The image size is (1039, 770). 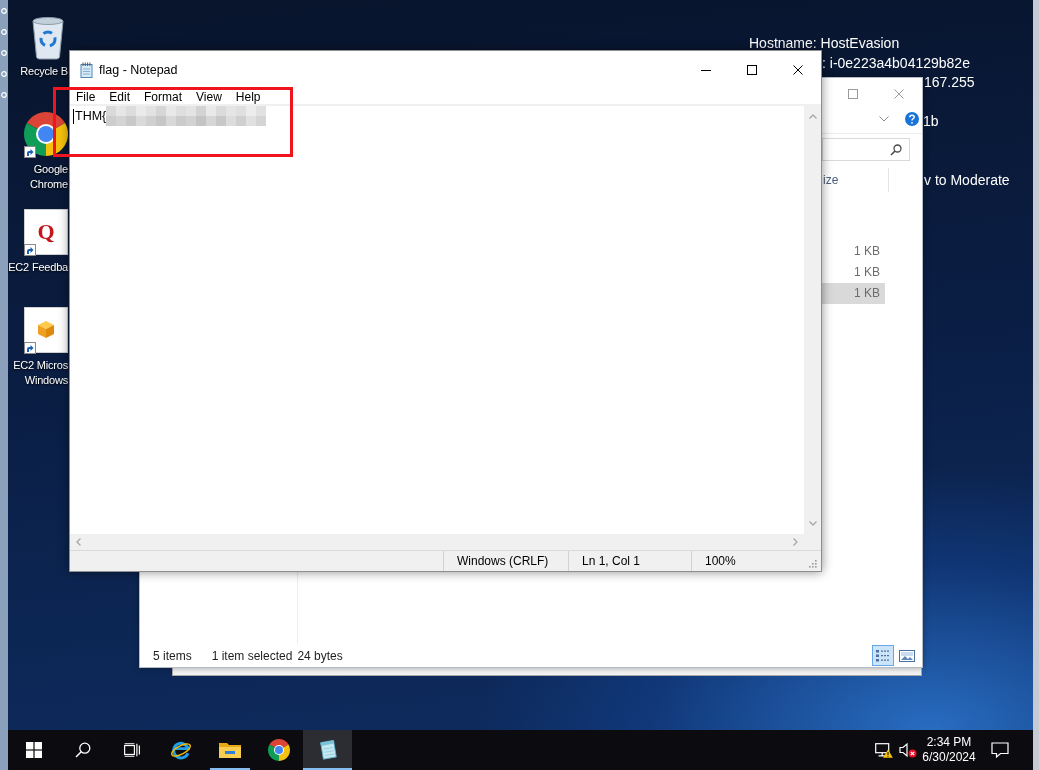 I want to click on view-button, so click(x=883, y=655).